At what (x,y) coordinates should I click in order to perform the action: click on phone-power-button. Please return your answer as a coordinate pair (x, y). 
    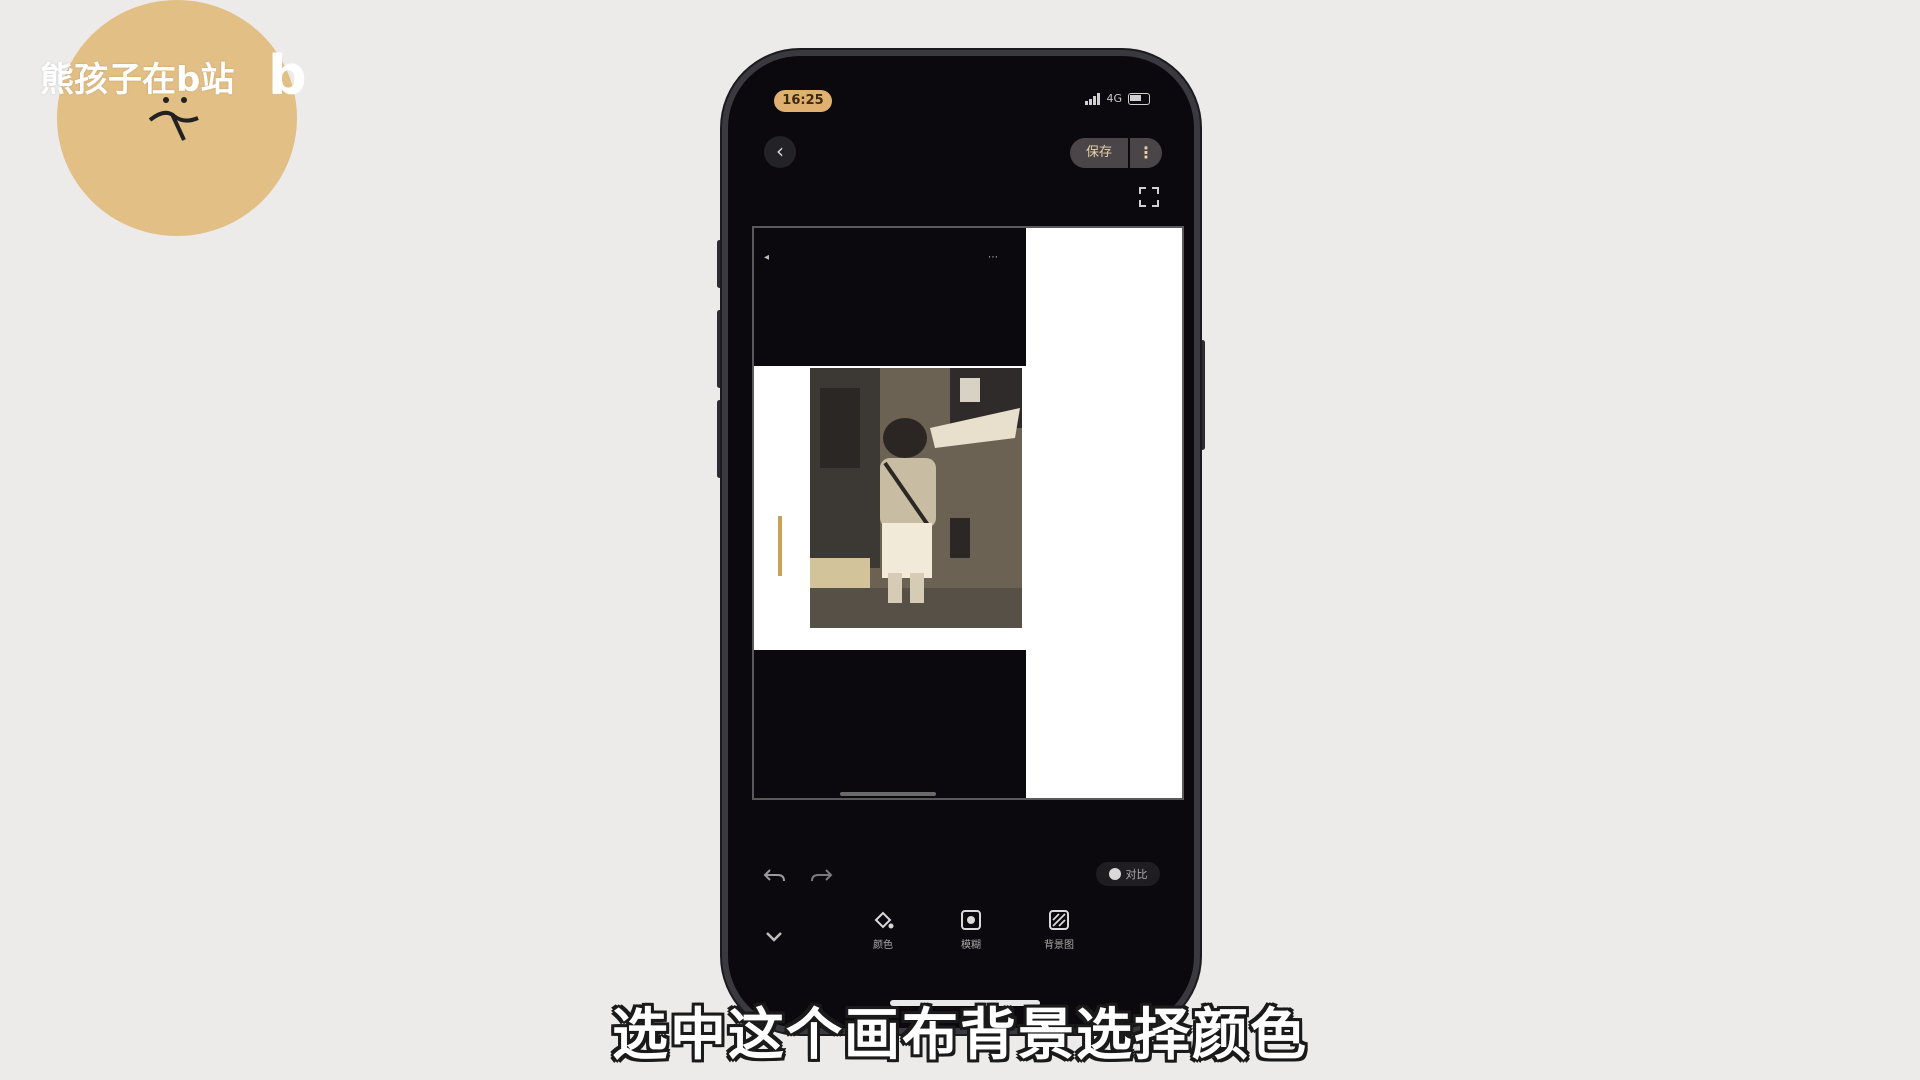
    Looking at the image, I should click on (1202, 395).